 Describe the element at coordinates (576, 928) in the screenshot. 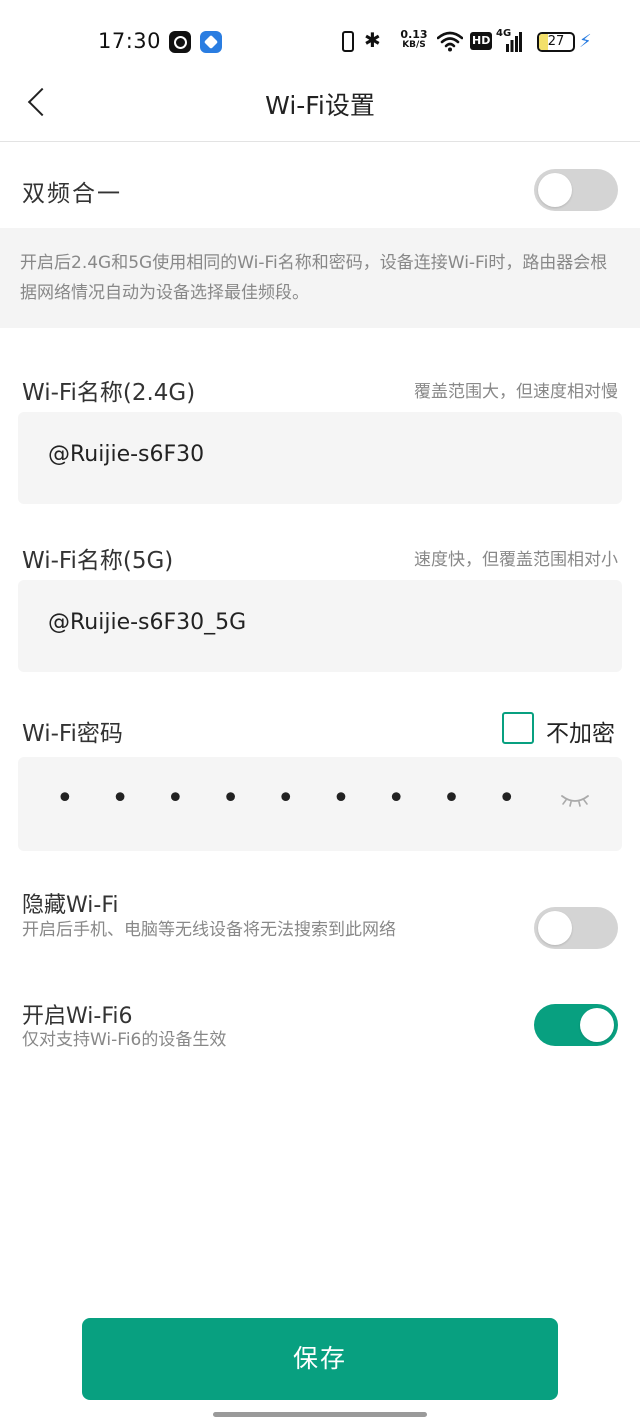

I see `hide-wifi-toggle` at that location.